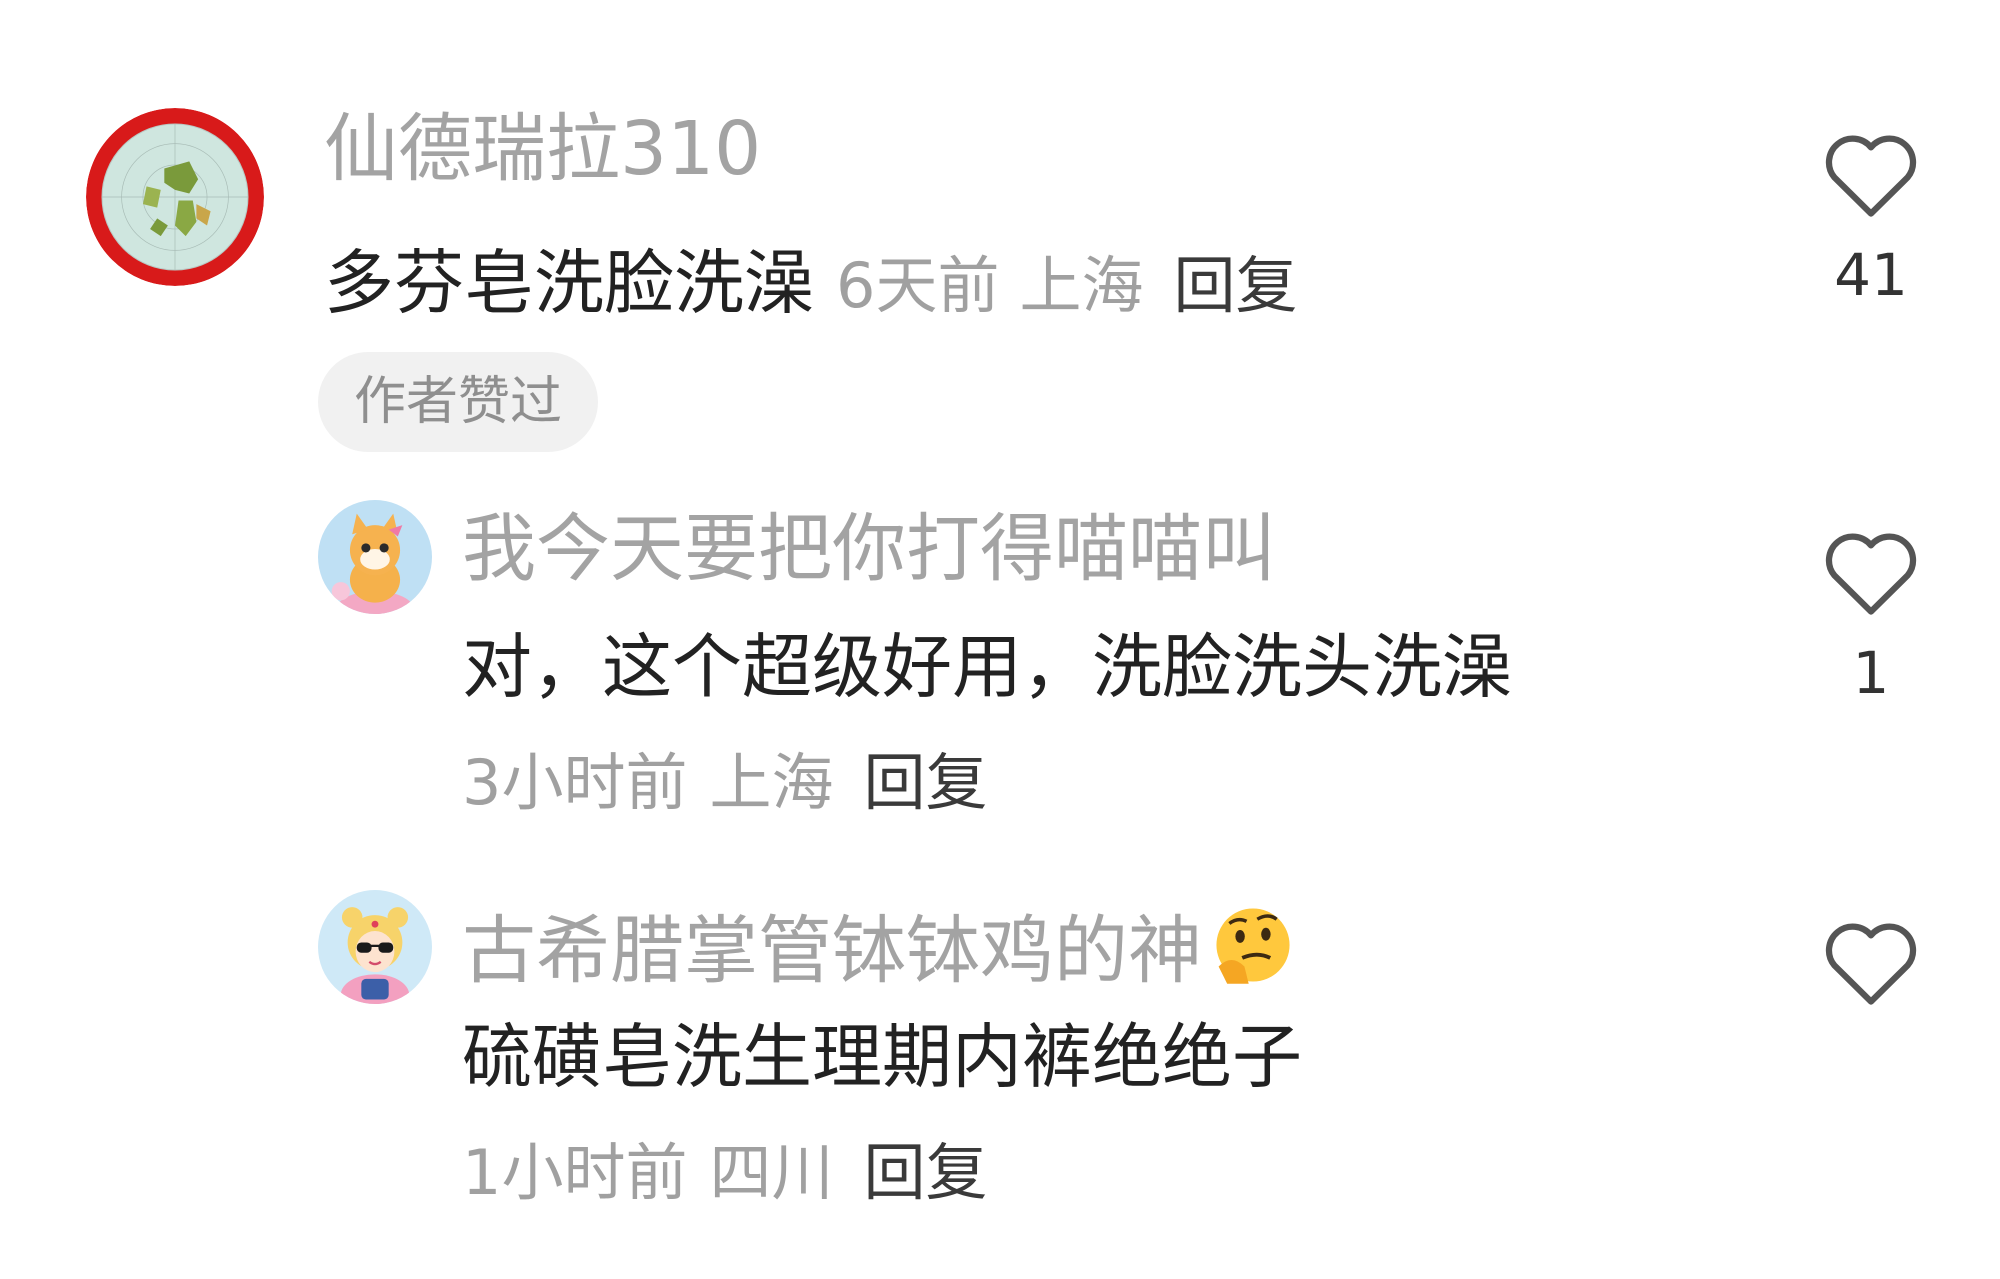 The image size is (2000, 1279). I want to click on reply-meta: 1小时前 四川 回复, so click(724, 1173).